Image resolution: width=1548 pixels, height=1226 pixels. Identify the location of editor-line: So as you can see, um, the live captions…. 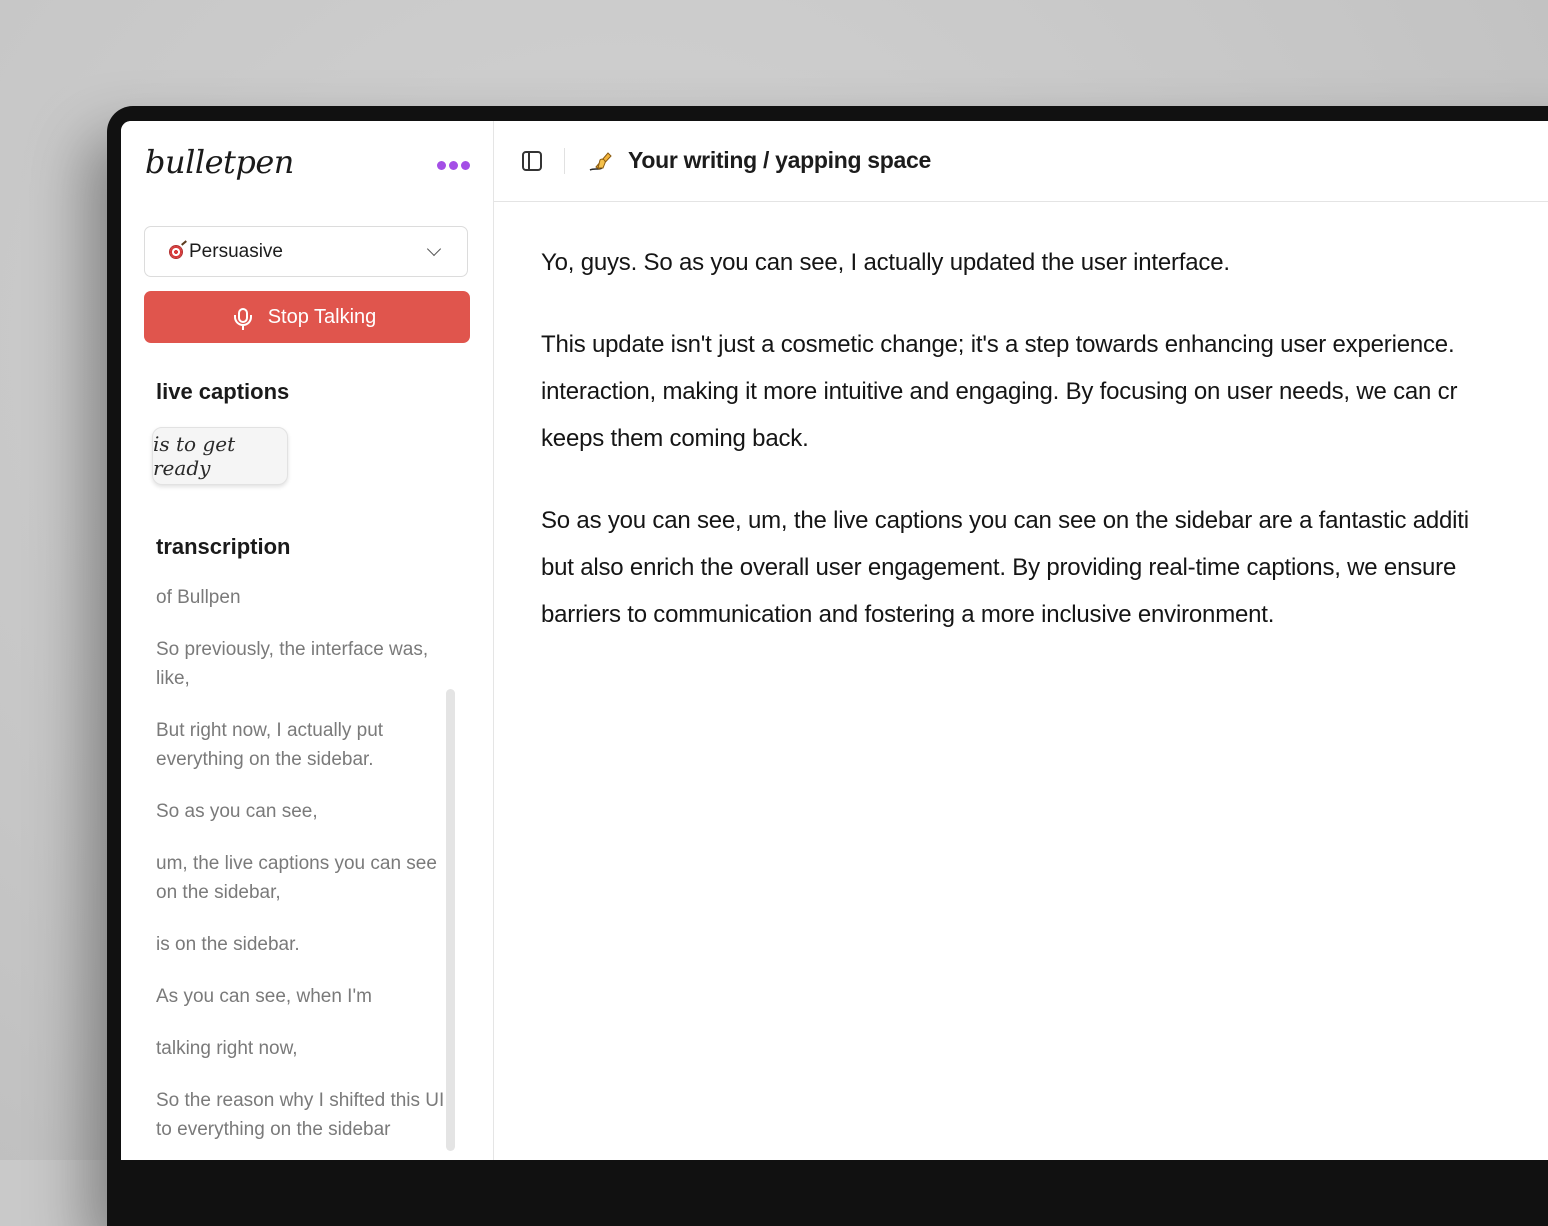
(1005, 520).